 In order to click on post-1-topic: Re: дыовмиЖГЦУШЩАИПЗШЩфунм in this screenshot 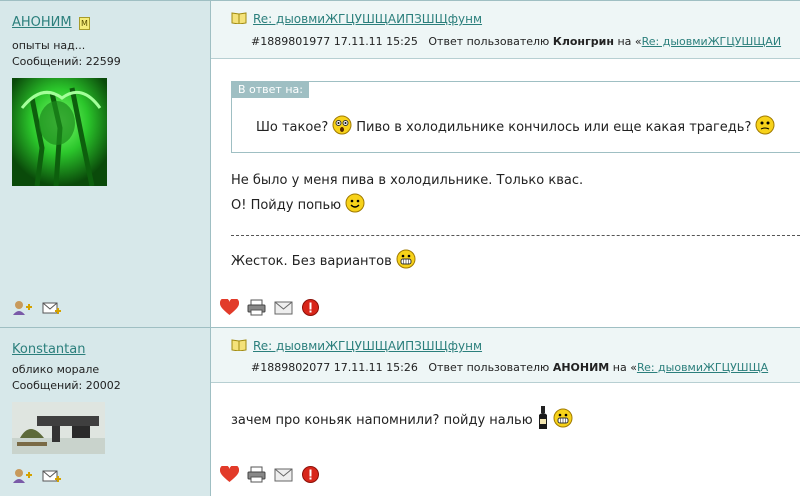, I will do `click(356, 19)`.